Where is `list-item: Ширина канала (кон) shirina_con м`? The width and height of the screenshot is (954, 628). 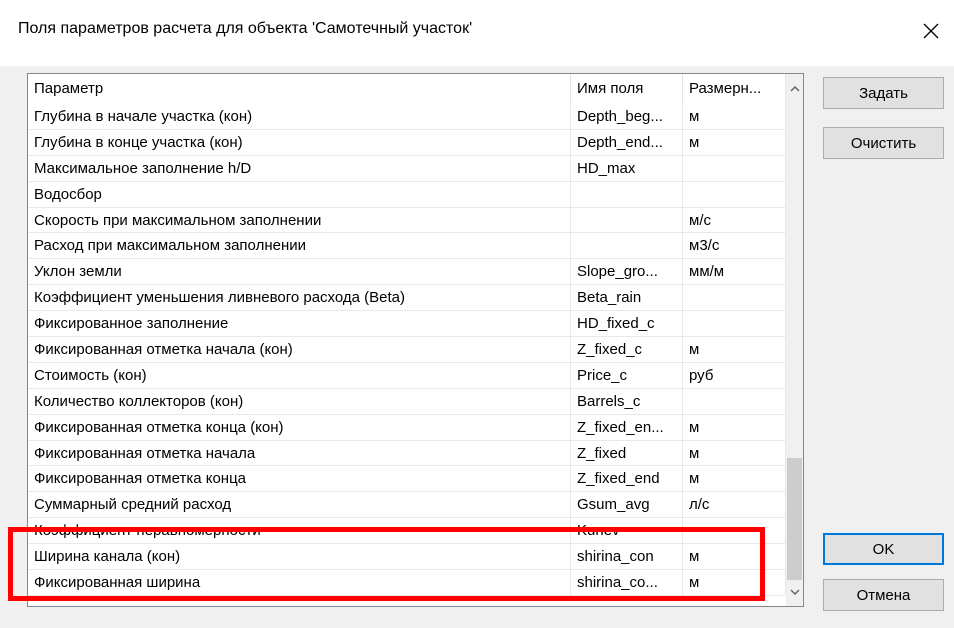 list-item: Ширина канала (кон) shirina_con м is located at coordinates (407, 557).